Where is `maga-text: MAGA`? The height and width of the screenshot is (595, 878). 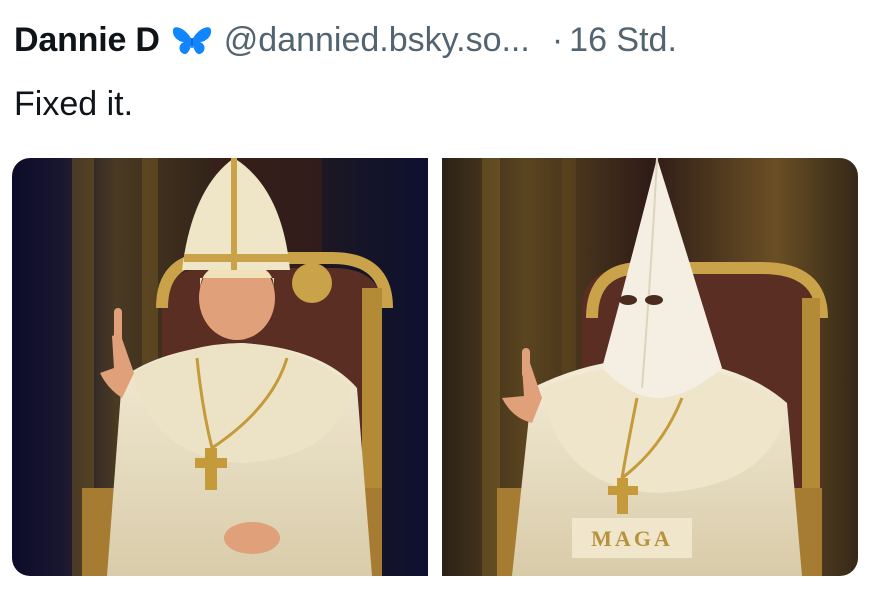 maga-text: MAGA is located at coordinates (632, 538).